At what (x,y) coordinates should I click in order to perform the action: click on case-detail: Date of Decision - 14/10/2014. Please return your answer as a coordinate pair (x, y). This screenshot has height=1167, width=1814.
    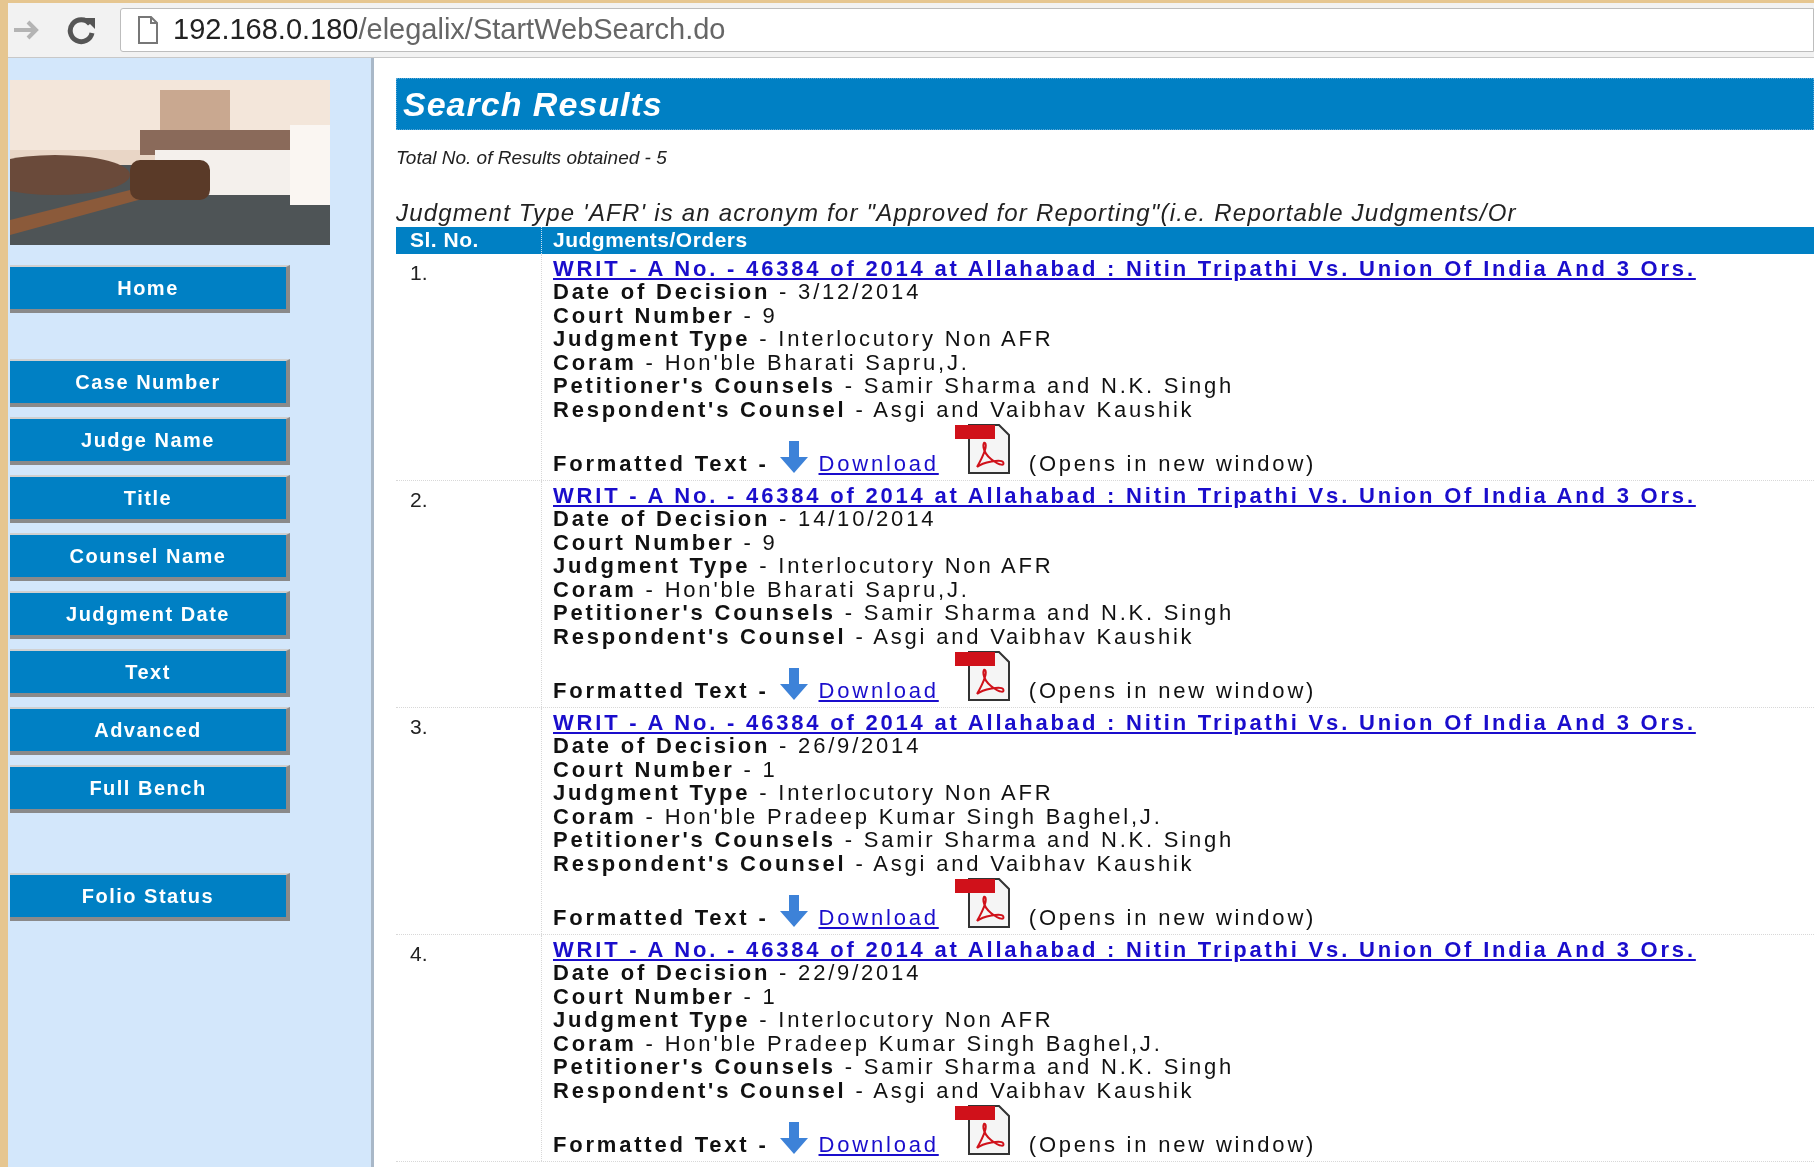
    Looking at the image, I should click on (745, 519).